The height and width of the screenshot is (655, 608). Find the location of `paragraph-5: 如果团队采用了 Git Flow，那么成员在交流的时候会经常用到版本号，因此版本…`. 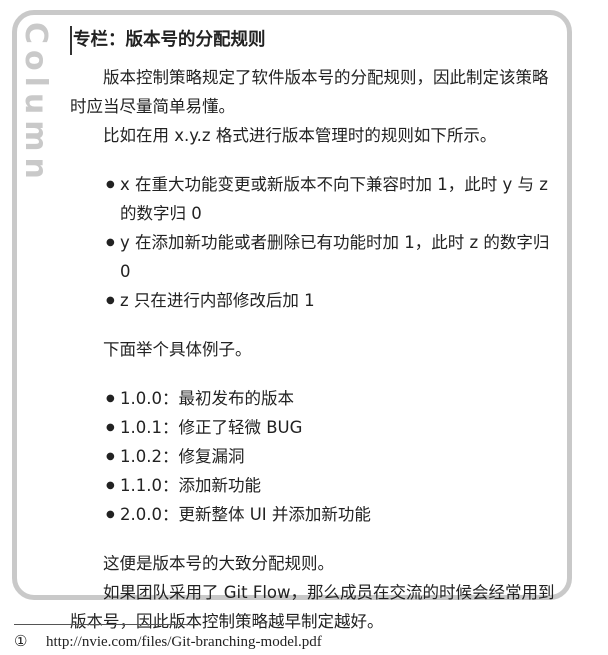

paragraph-5: 如果团队采用了 Git Flow，那么成员在交流的时候会经常用到版本号，因此版本… is located at coordinates (312, 607).